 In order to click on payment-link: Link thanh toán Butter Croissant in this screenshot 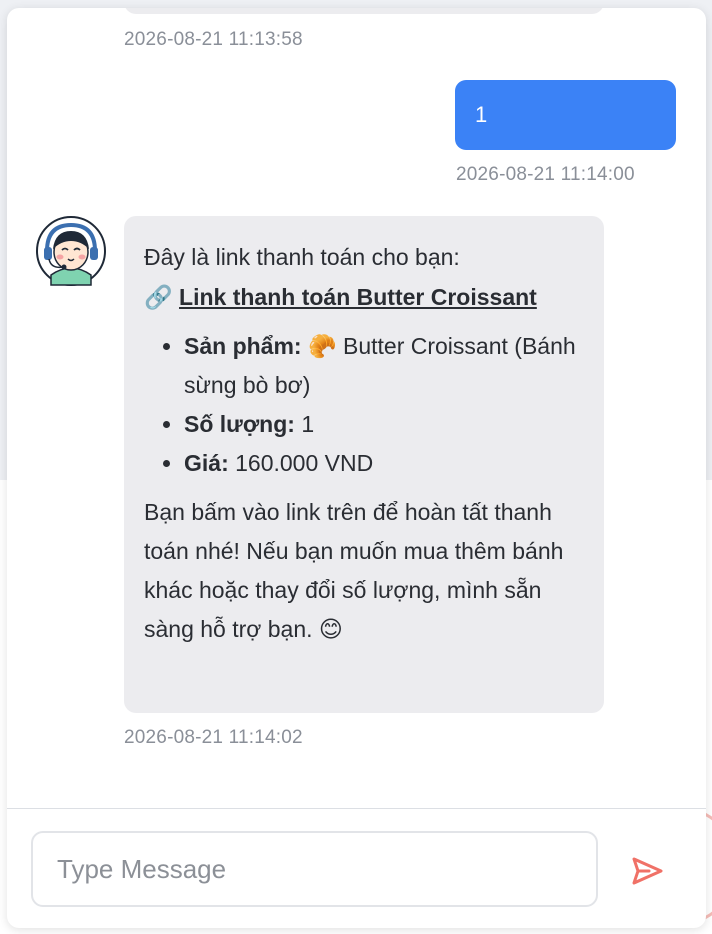, I will do `click(358, 297)`.